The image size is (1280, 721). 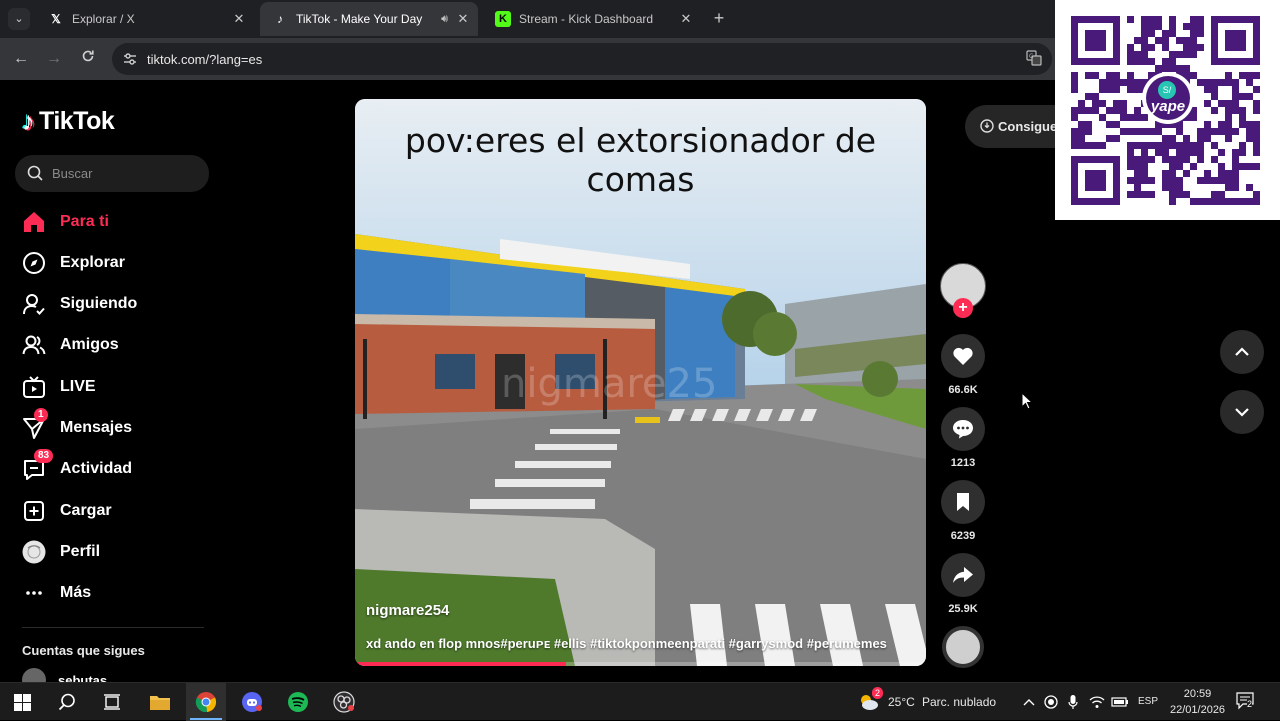 I want to click on sidebar-divider, so click(x=113, y=627).